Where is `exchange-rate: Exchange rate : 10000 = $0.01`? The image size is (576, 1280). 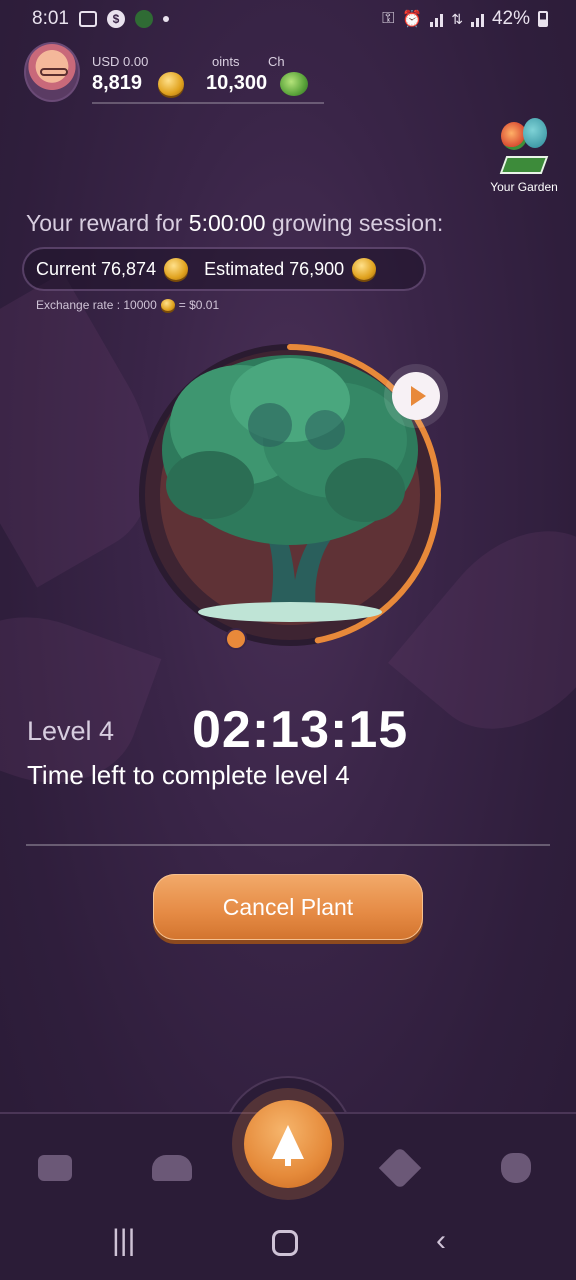
exchange-rate: Exchange rate : 10000 = $0.01 is located at coordinates (127, 305).